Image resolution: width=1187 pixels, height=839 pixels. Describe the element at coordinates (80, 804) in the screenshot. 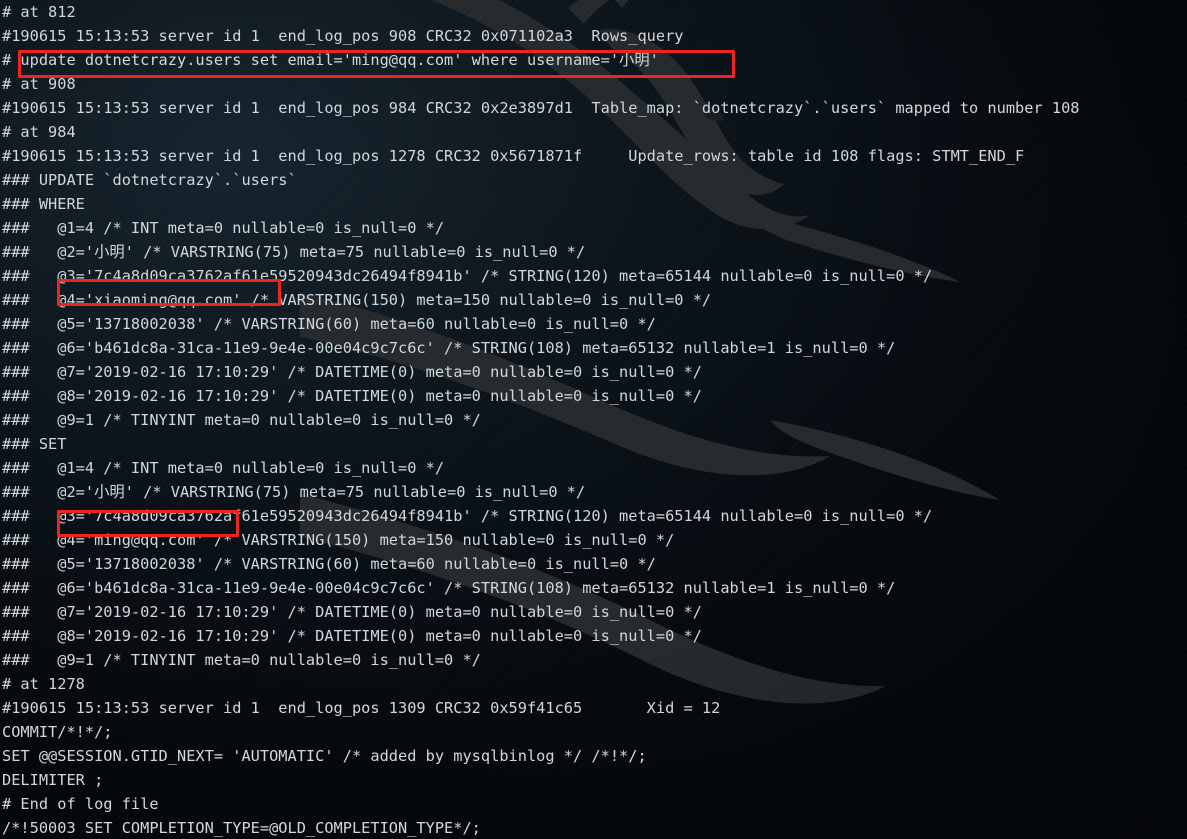

I see `terminal-line: # End of log file` at that location.